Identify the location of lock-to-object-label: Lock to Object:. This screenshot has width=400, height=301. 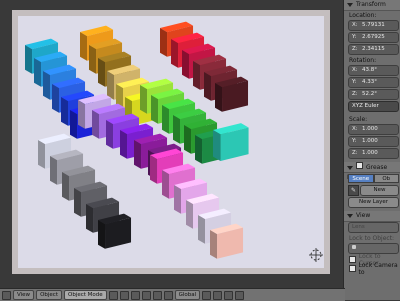
(372, 238).